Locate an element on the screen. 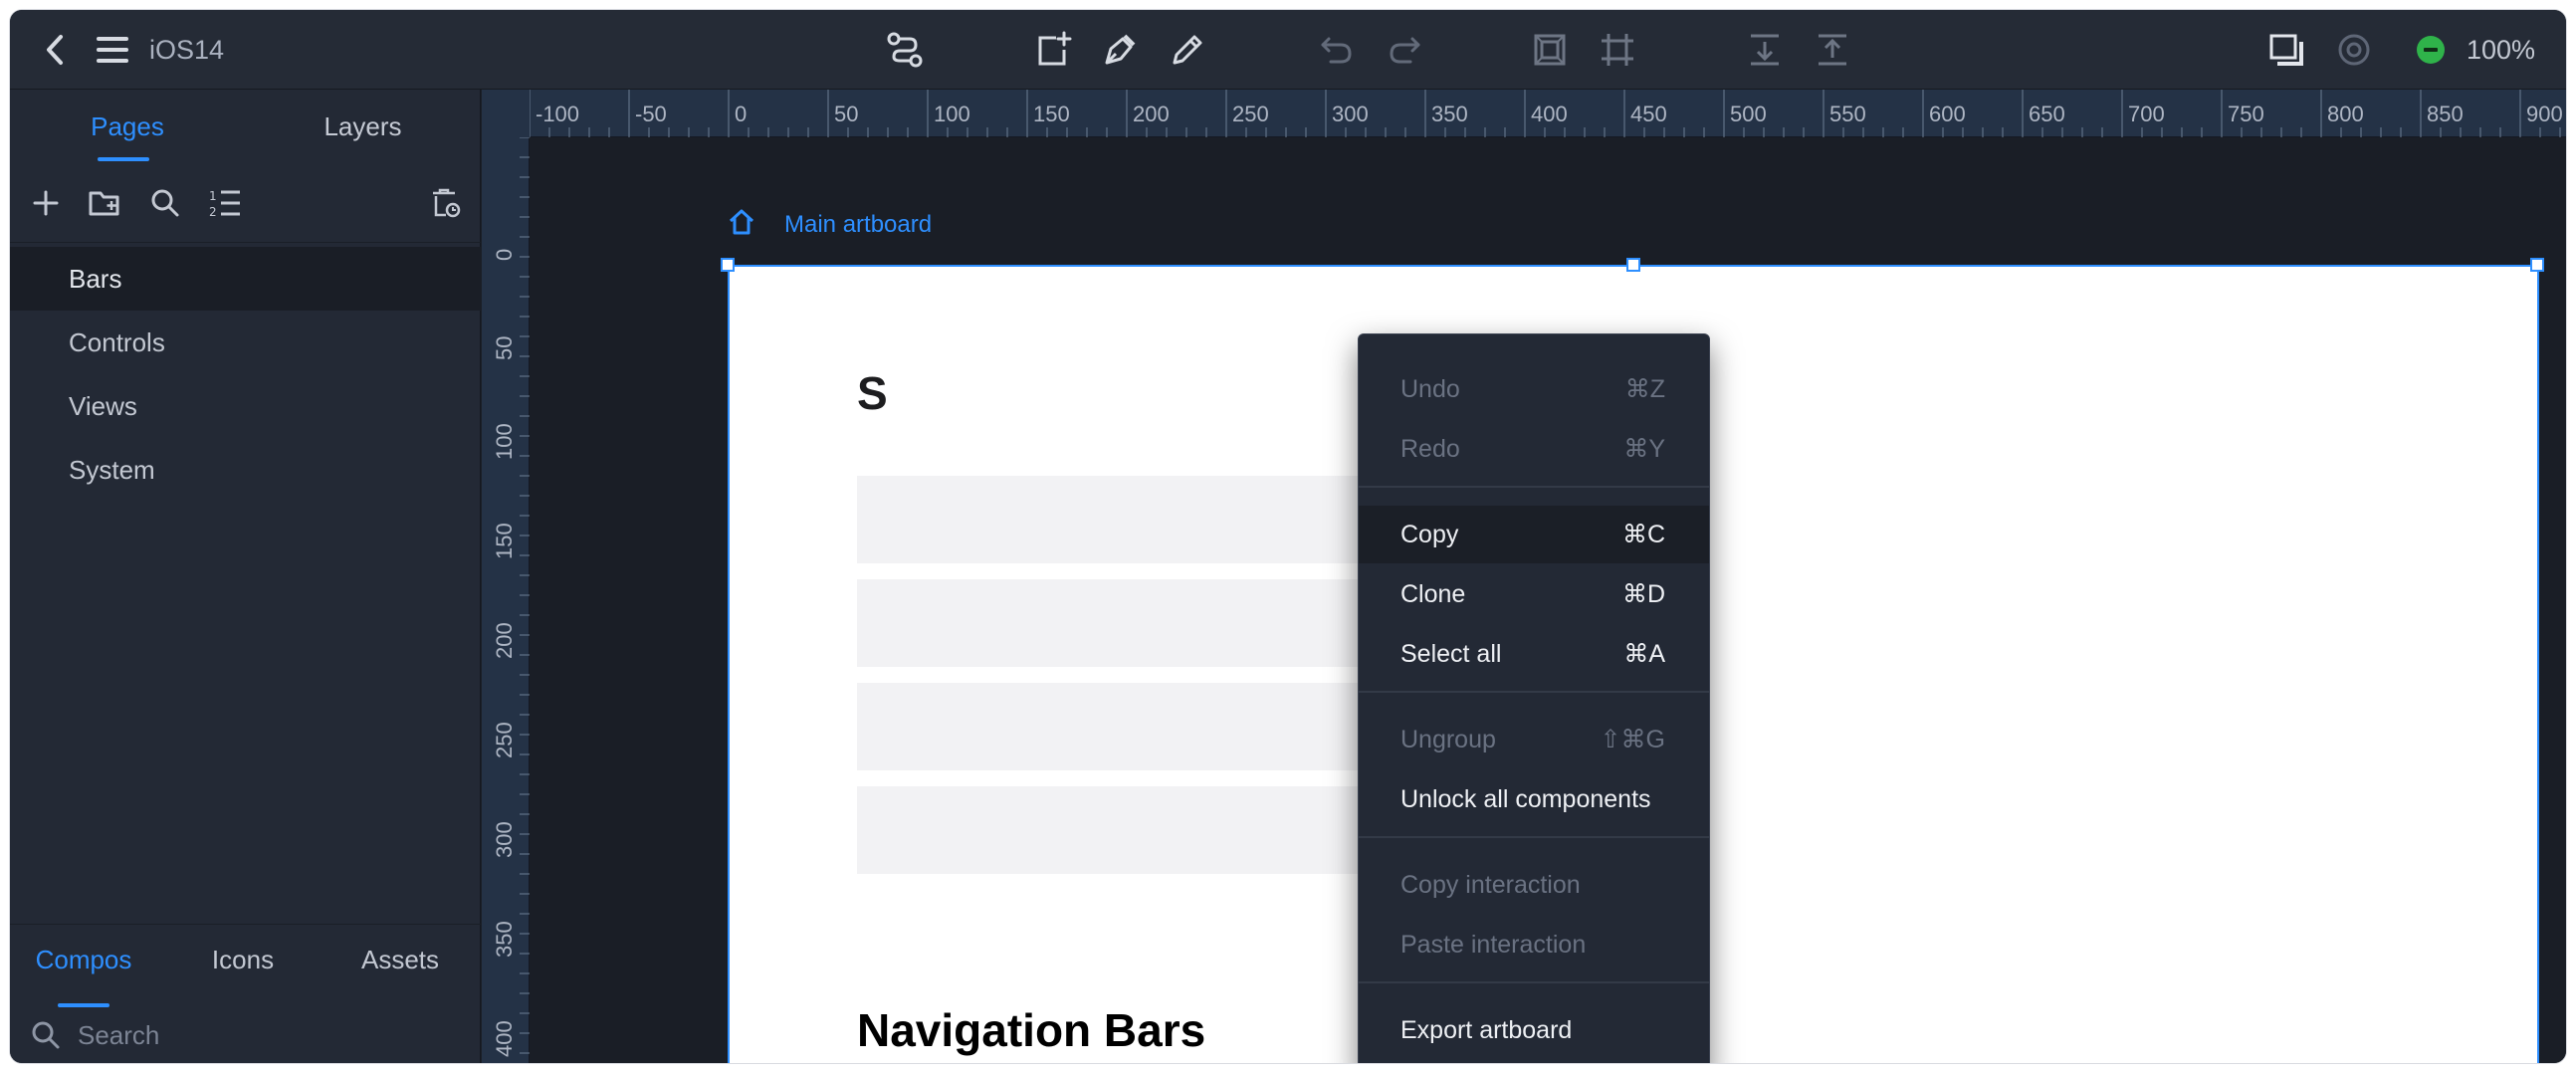  ruler-tick-label: 50 is located at coordinates (504, 347).